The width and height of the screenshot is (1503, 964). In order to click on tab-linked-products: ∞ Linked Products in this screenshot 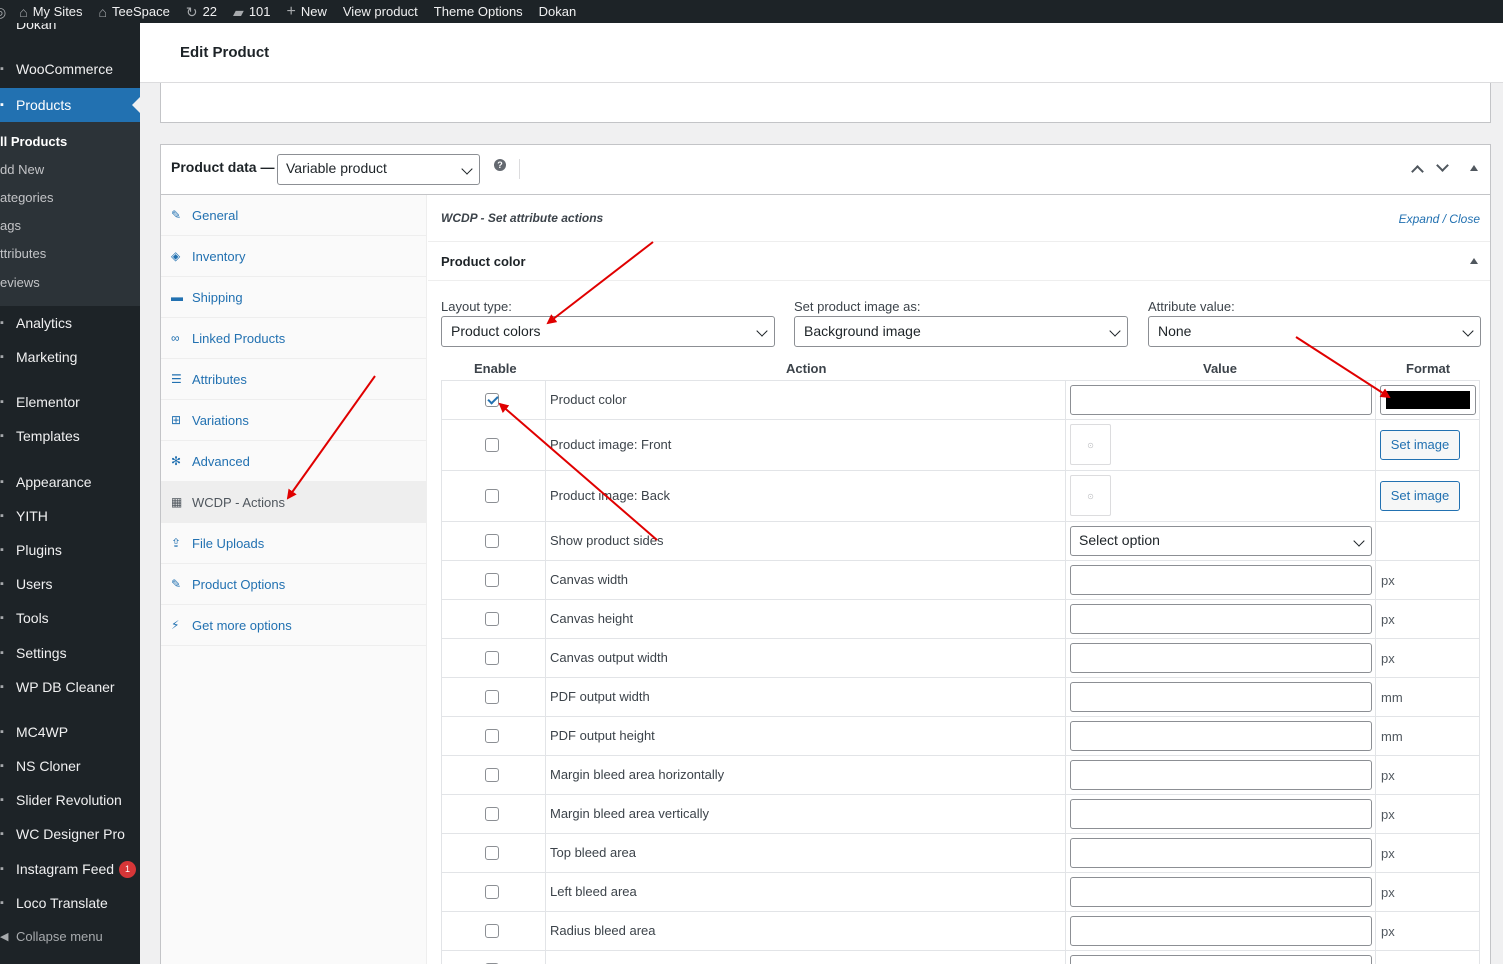, I will do `click(293, 338)`.